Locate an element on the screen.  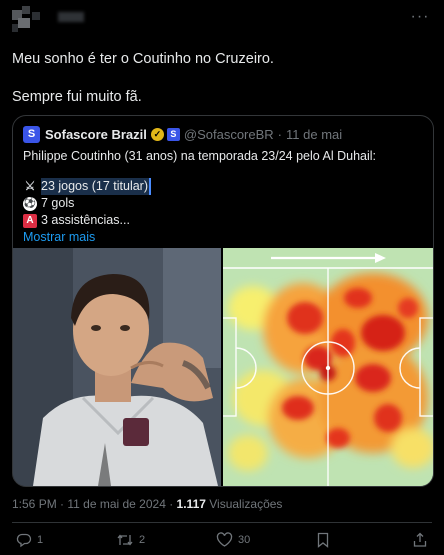
bookmark-button is located at coordinates (325, 540).